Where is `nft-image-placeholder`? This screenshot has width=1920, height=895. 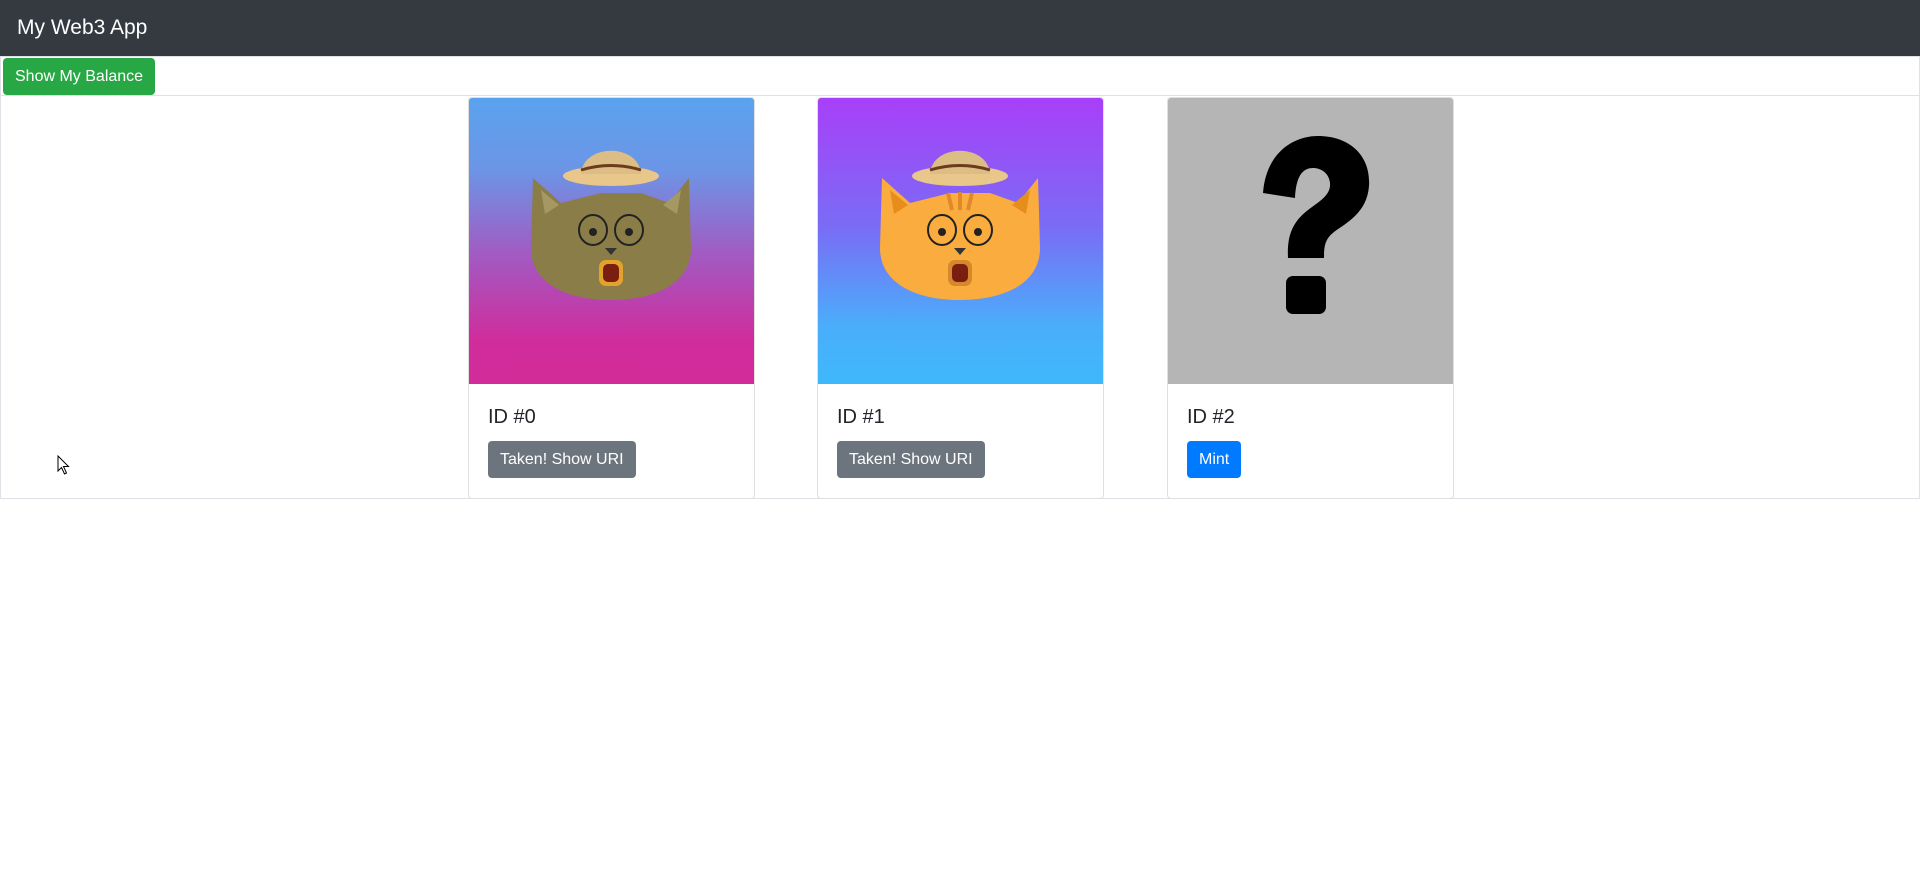 nft-image-placeholder is located at coordinates (1310, 241).